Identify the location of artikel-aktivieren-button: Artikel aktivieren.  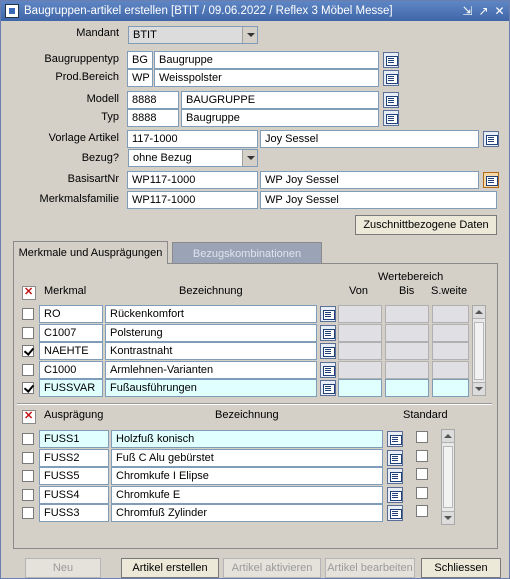
(272, 568).